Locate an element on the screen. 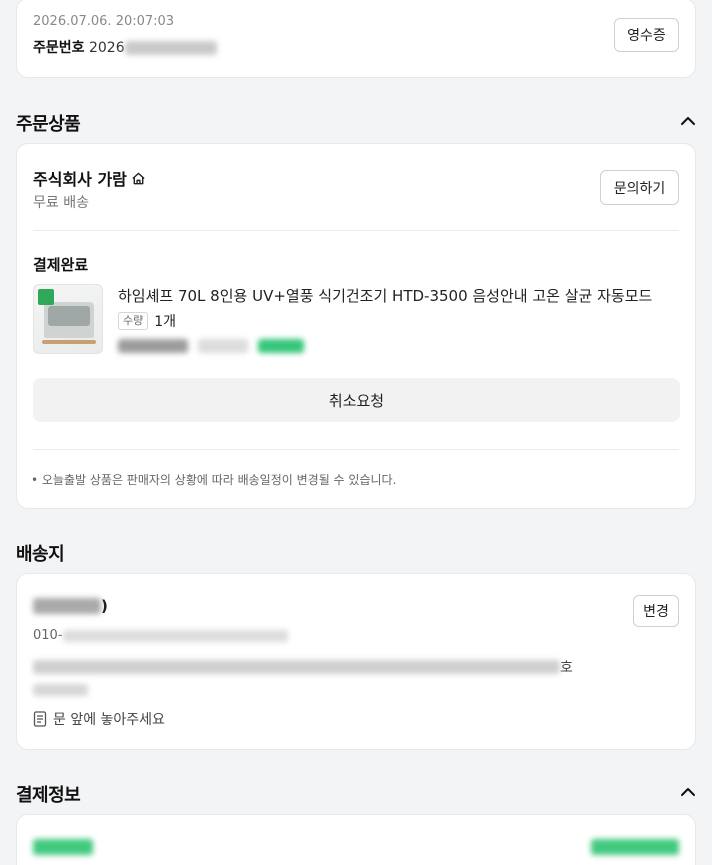 Image resolution: width=712 pixels, height=865 pixels. price-redacted is located at coordinates (153, 346).